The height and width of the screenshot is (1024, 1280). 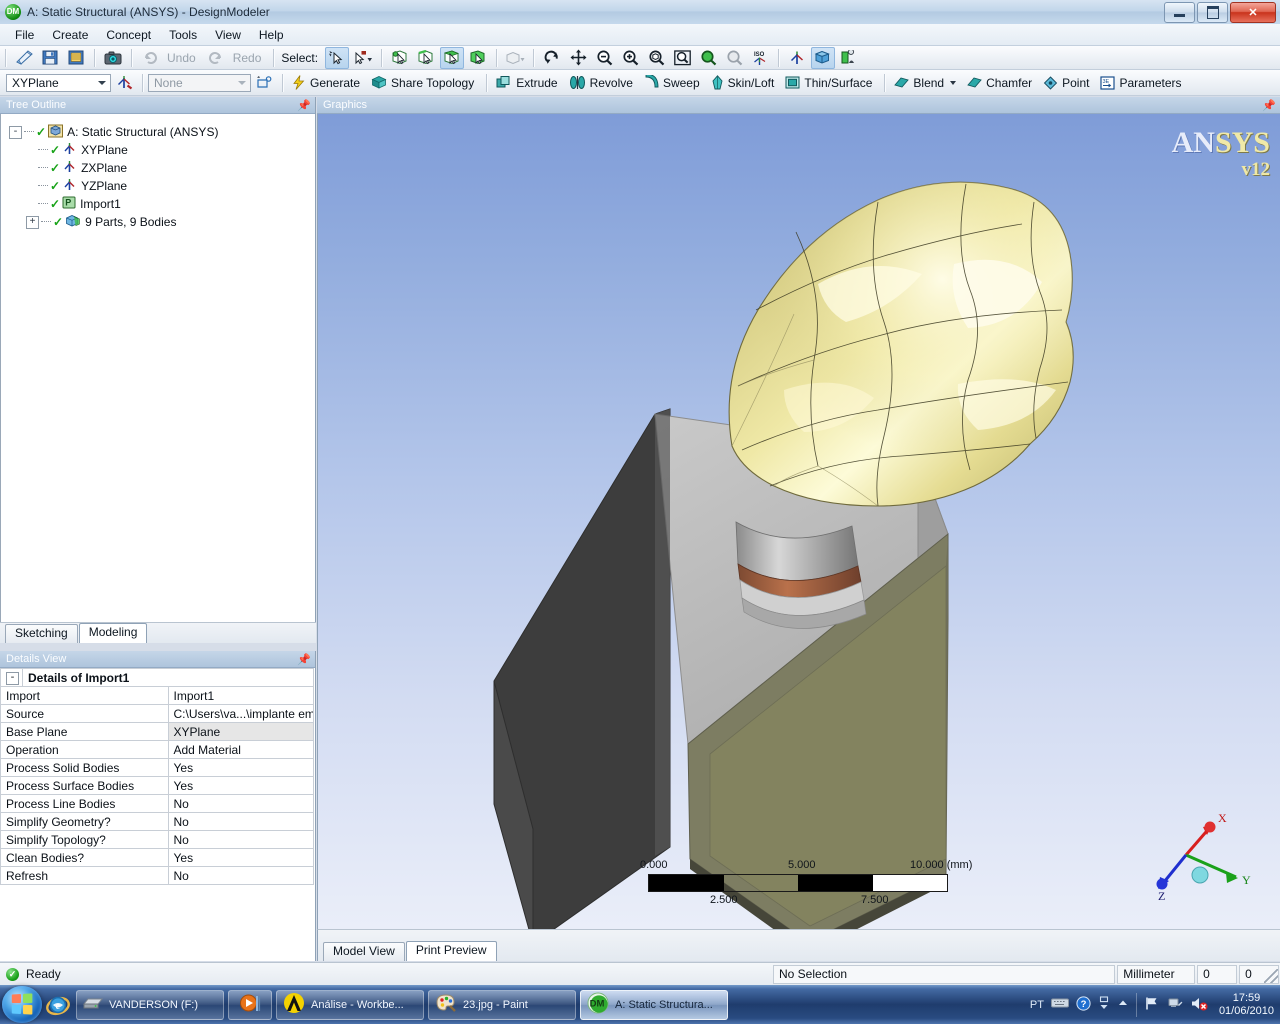 I want to click on menu-create: Create, so click(x=70, y=35).